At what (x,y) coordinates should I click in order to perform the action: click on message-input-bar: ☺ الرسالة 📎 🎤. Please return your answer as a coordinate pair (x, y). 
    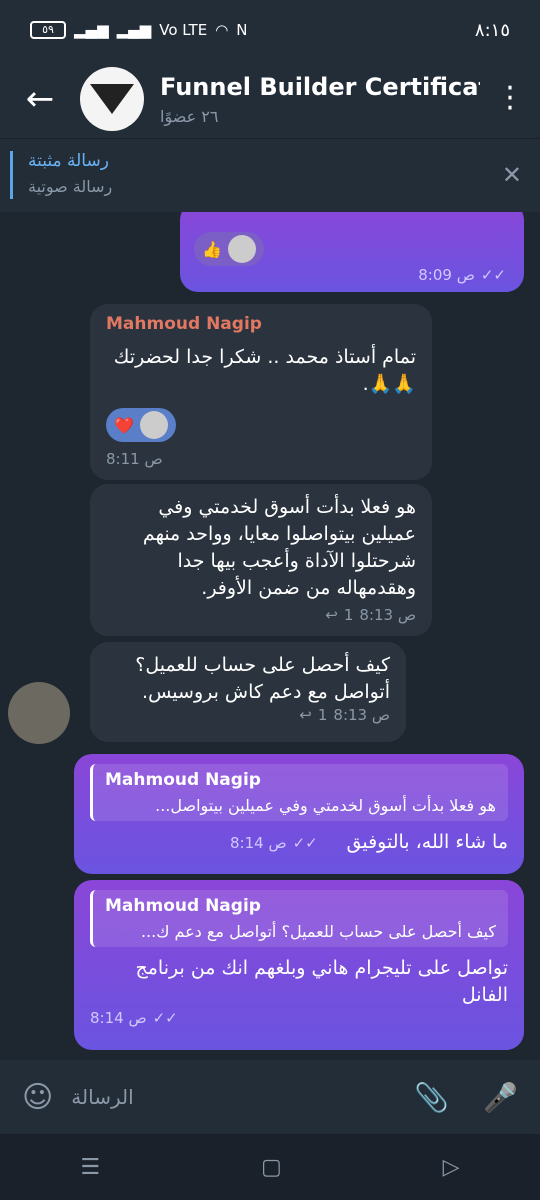
    Looking at the image, I should click on (270, 1097).